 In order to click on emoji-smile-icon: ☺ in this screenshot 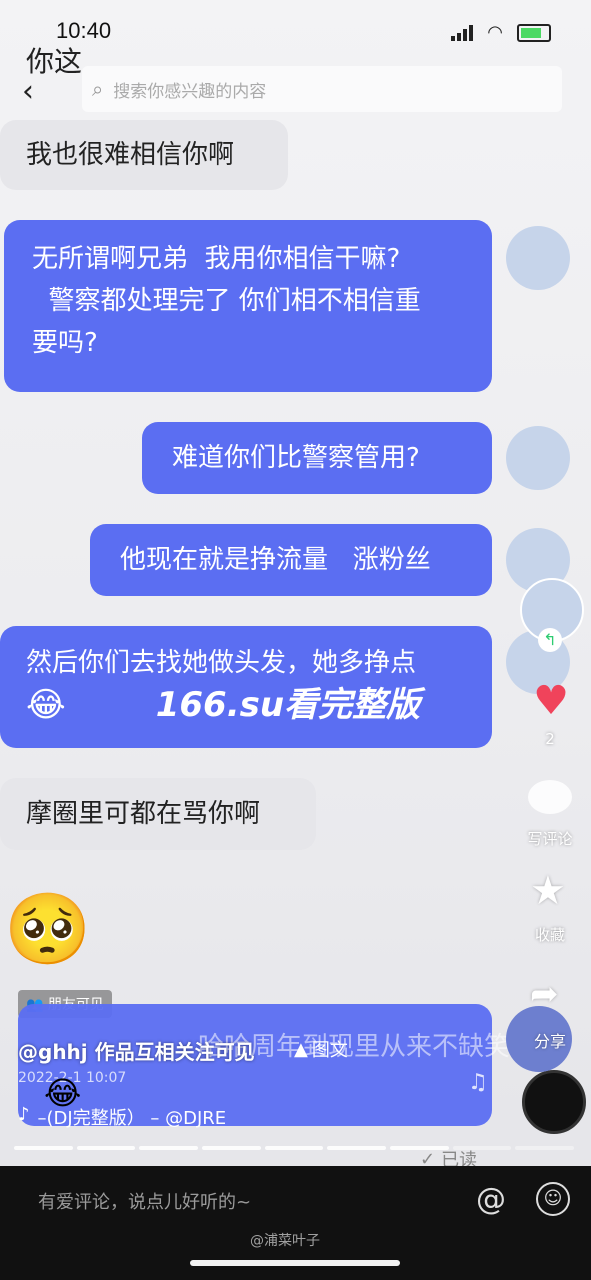, I will do `click(553, 1199)`.